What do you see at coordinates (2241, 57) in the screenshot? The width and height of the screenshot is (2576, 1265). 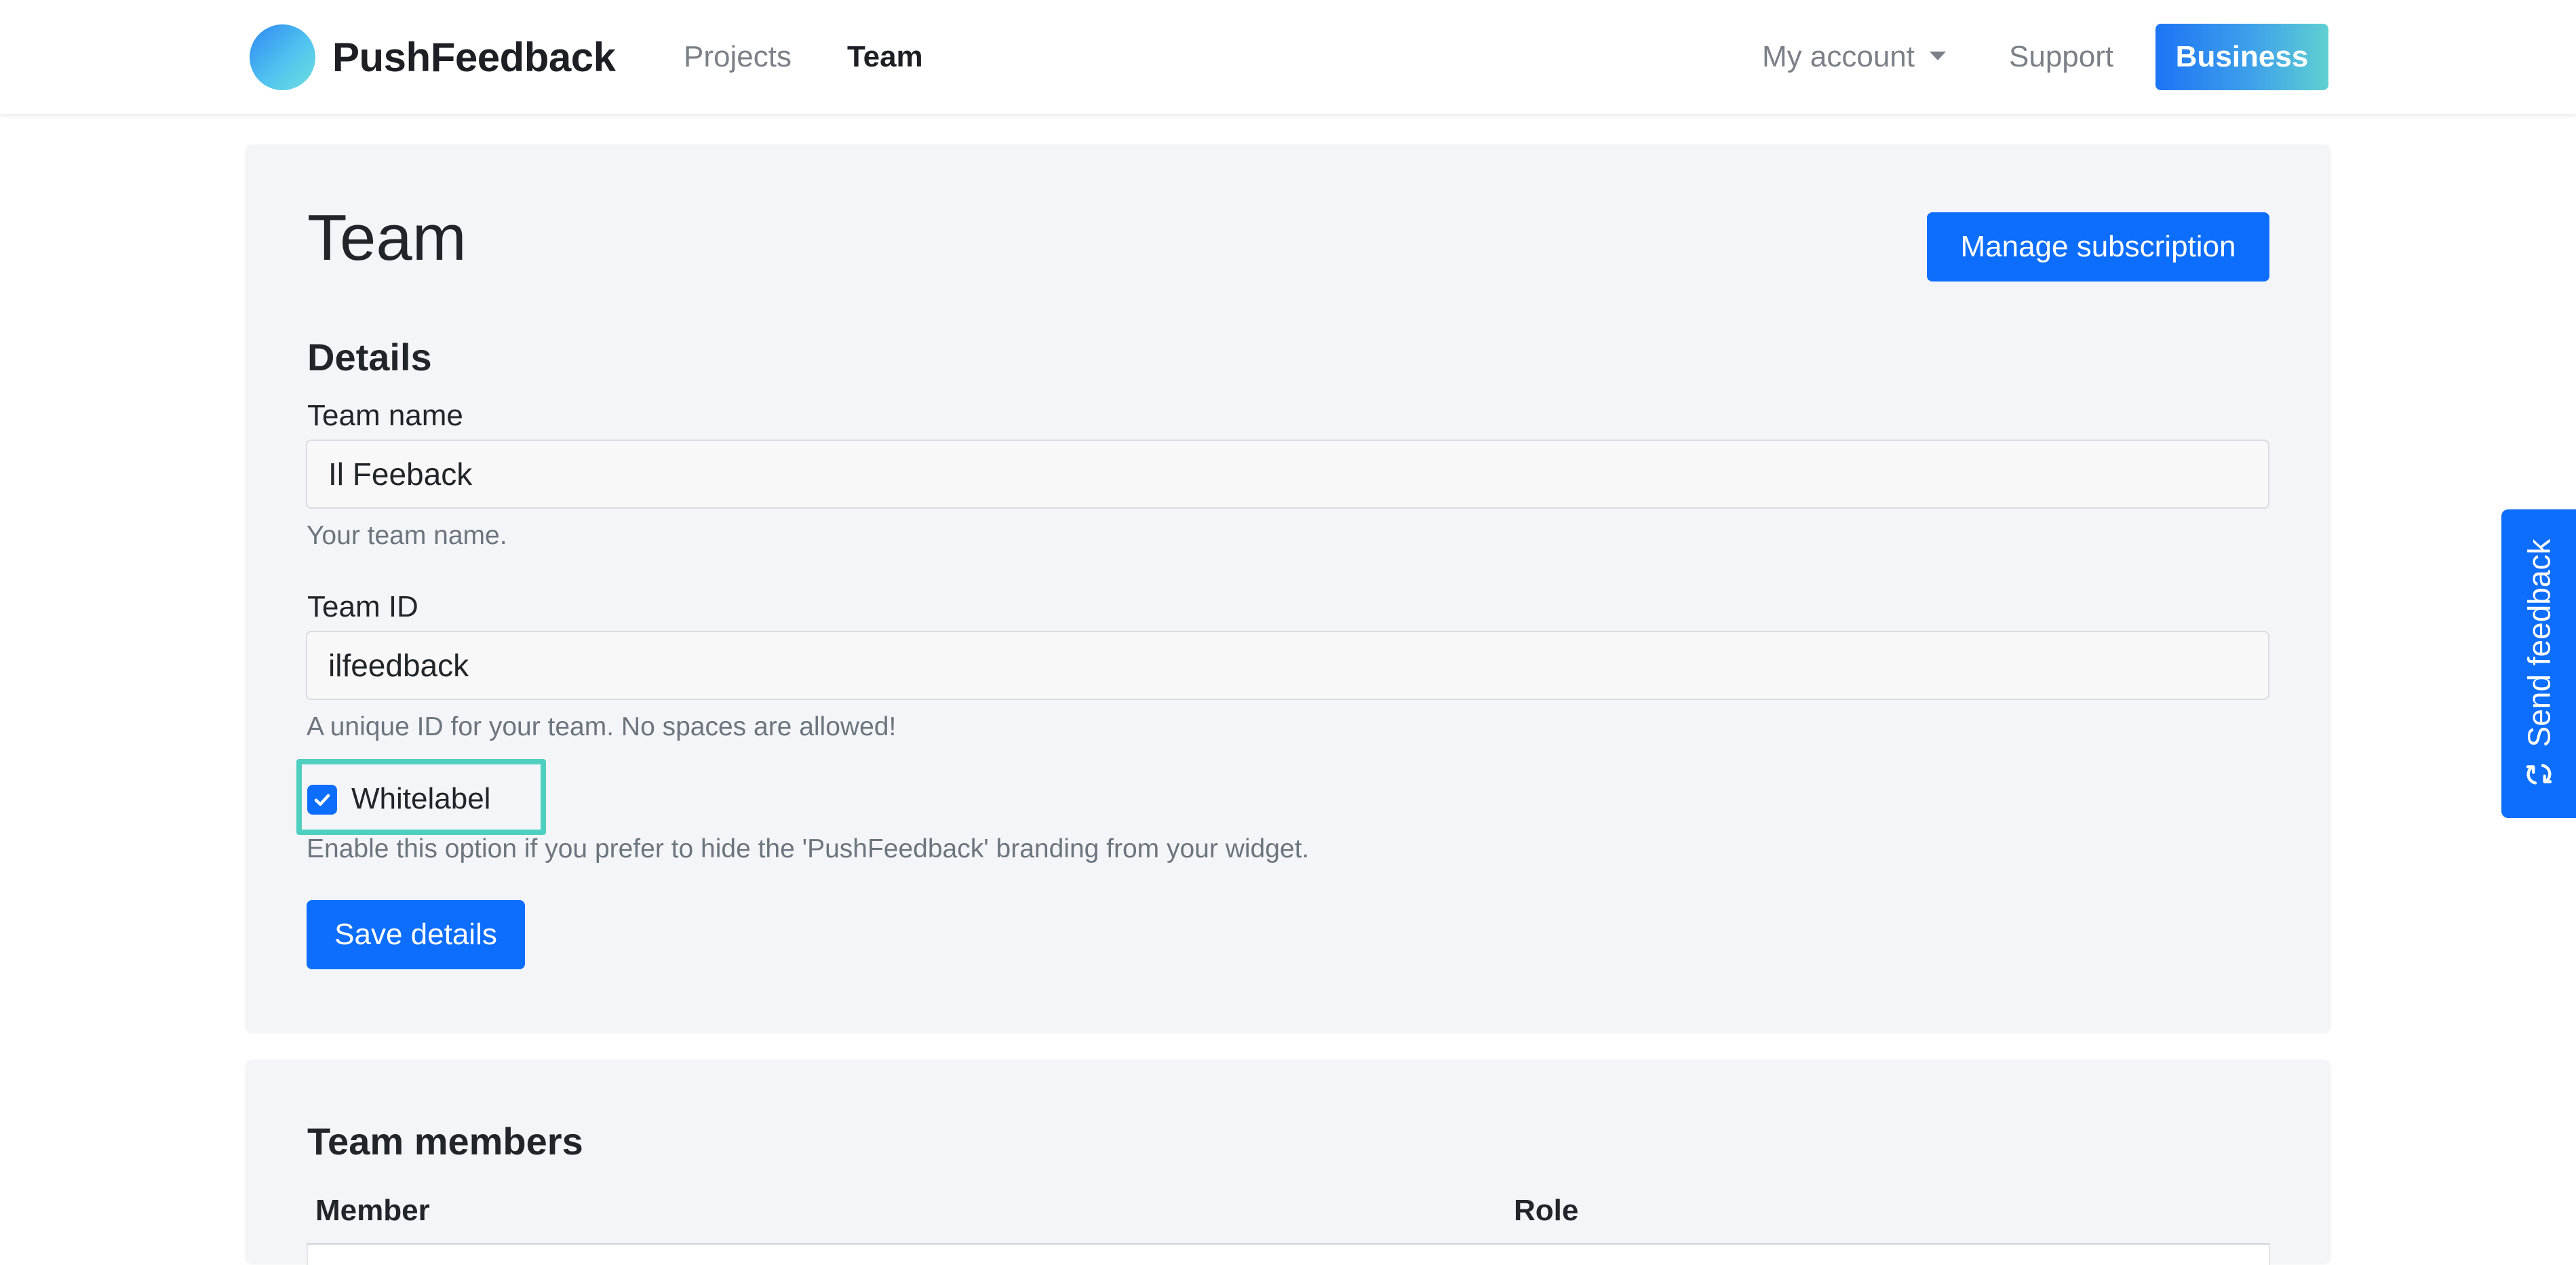 I see `business-plan-button: Business` at bounding box center [2241, 57].